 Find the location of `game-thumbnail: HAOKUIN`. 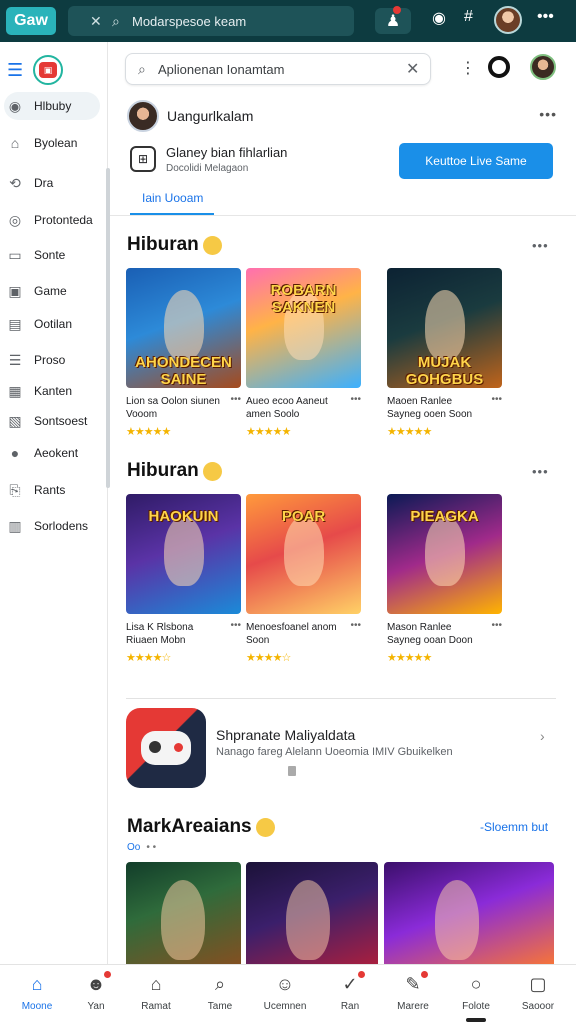

game-thumbnail: HAOKUIN is located at coordinates (183, 554).